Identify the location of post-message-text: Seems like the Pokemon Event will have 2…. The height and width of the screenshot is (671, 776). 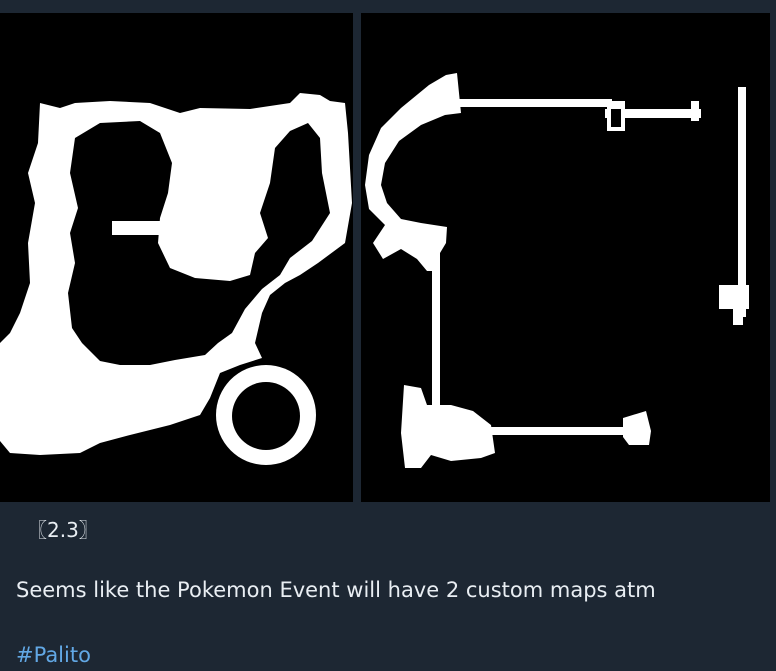
(336, 590).